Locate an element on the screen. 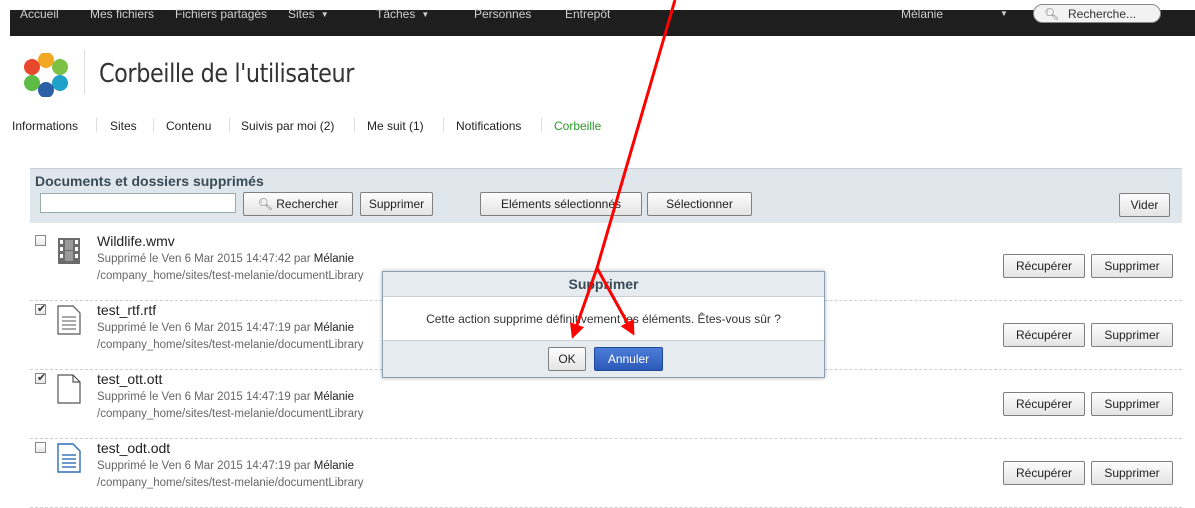  nav-sites-label: Sites is located at coordinates (301, 14).